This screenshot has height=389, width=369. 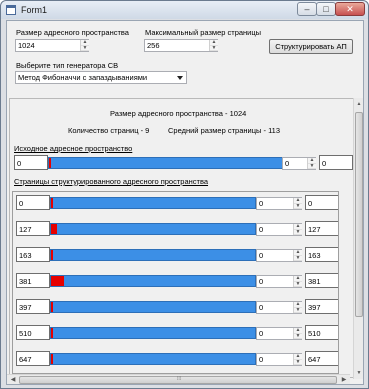 I want to click on source-spinner: ▲ ▼, so click(x=311, y=163).